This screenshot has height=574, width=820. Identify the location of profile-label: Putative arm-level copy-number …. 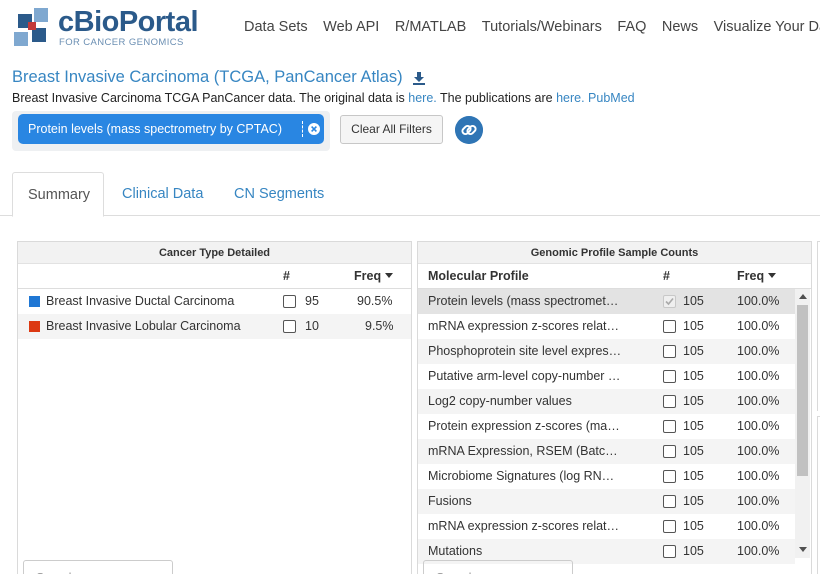
(524, 376).